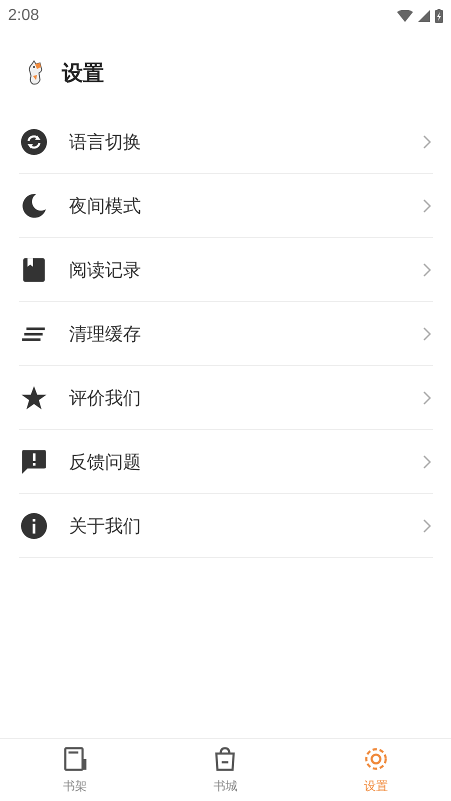 Image resolution: width=451 pixels, height=801 pixels. I want to click on page-title: 设置, so click(83, 73).